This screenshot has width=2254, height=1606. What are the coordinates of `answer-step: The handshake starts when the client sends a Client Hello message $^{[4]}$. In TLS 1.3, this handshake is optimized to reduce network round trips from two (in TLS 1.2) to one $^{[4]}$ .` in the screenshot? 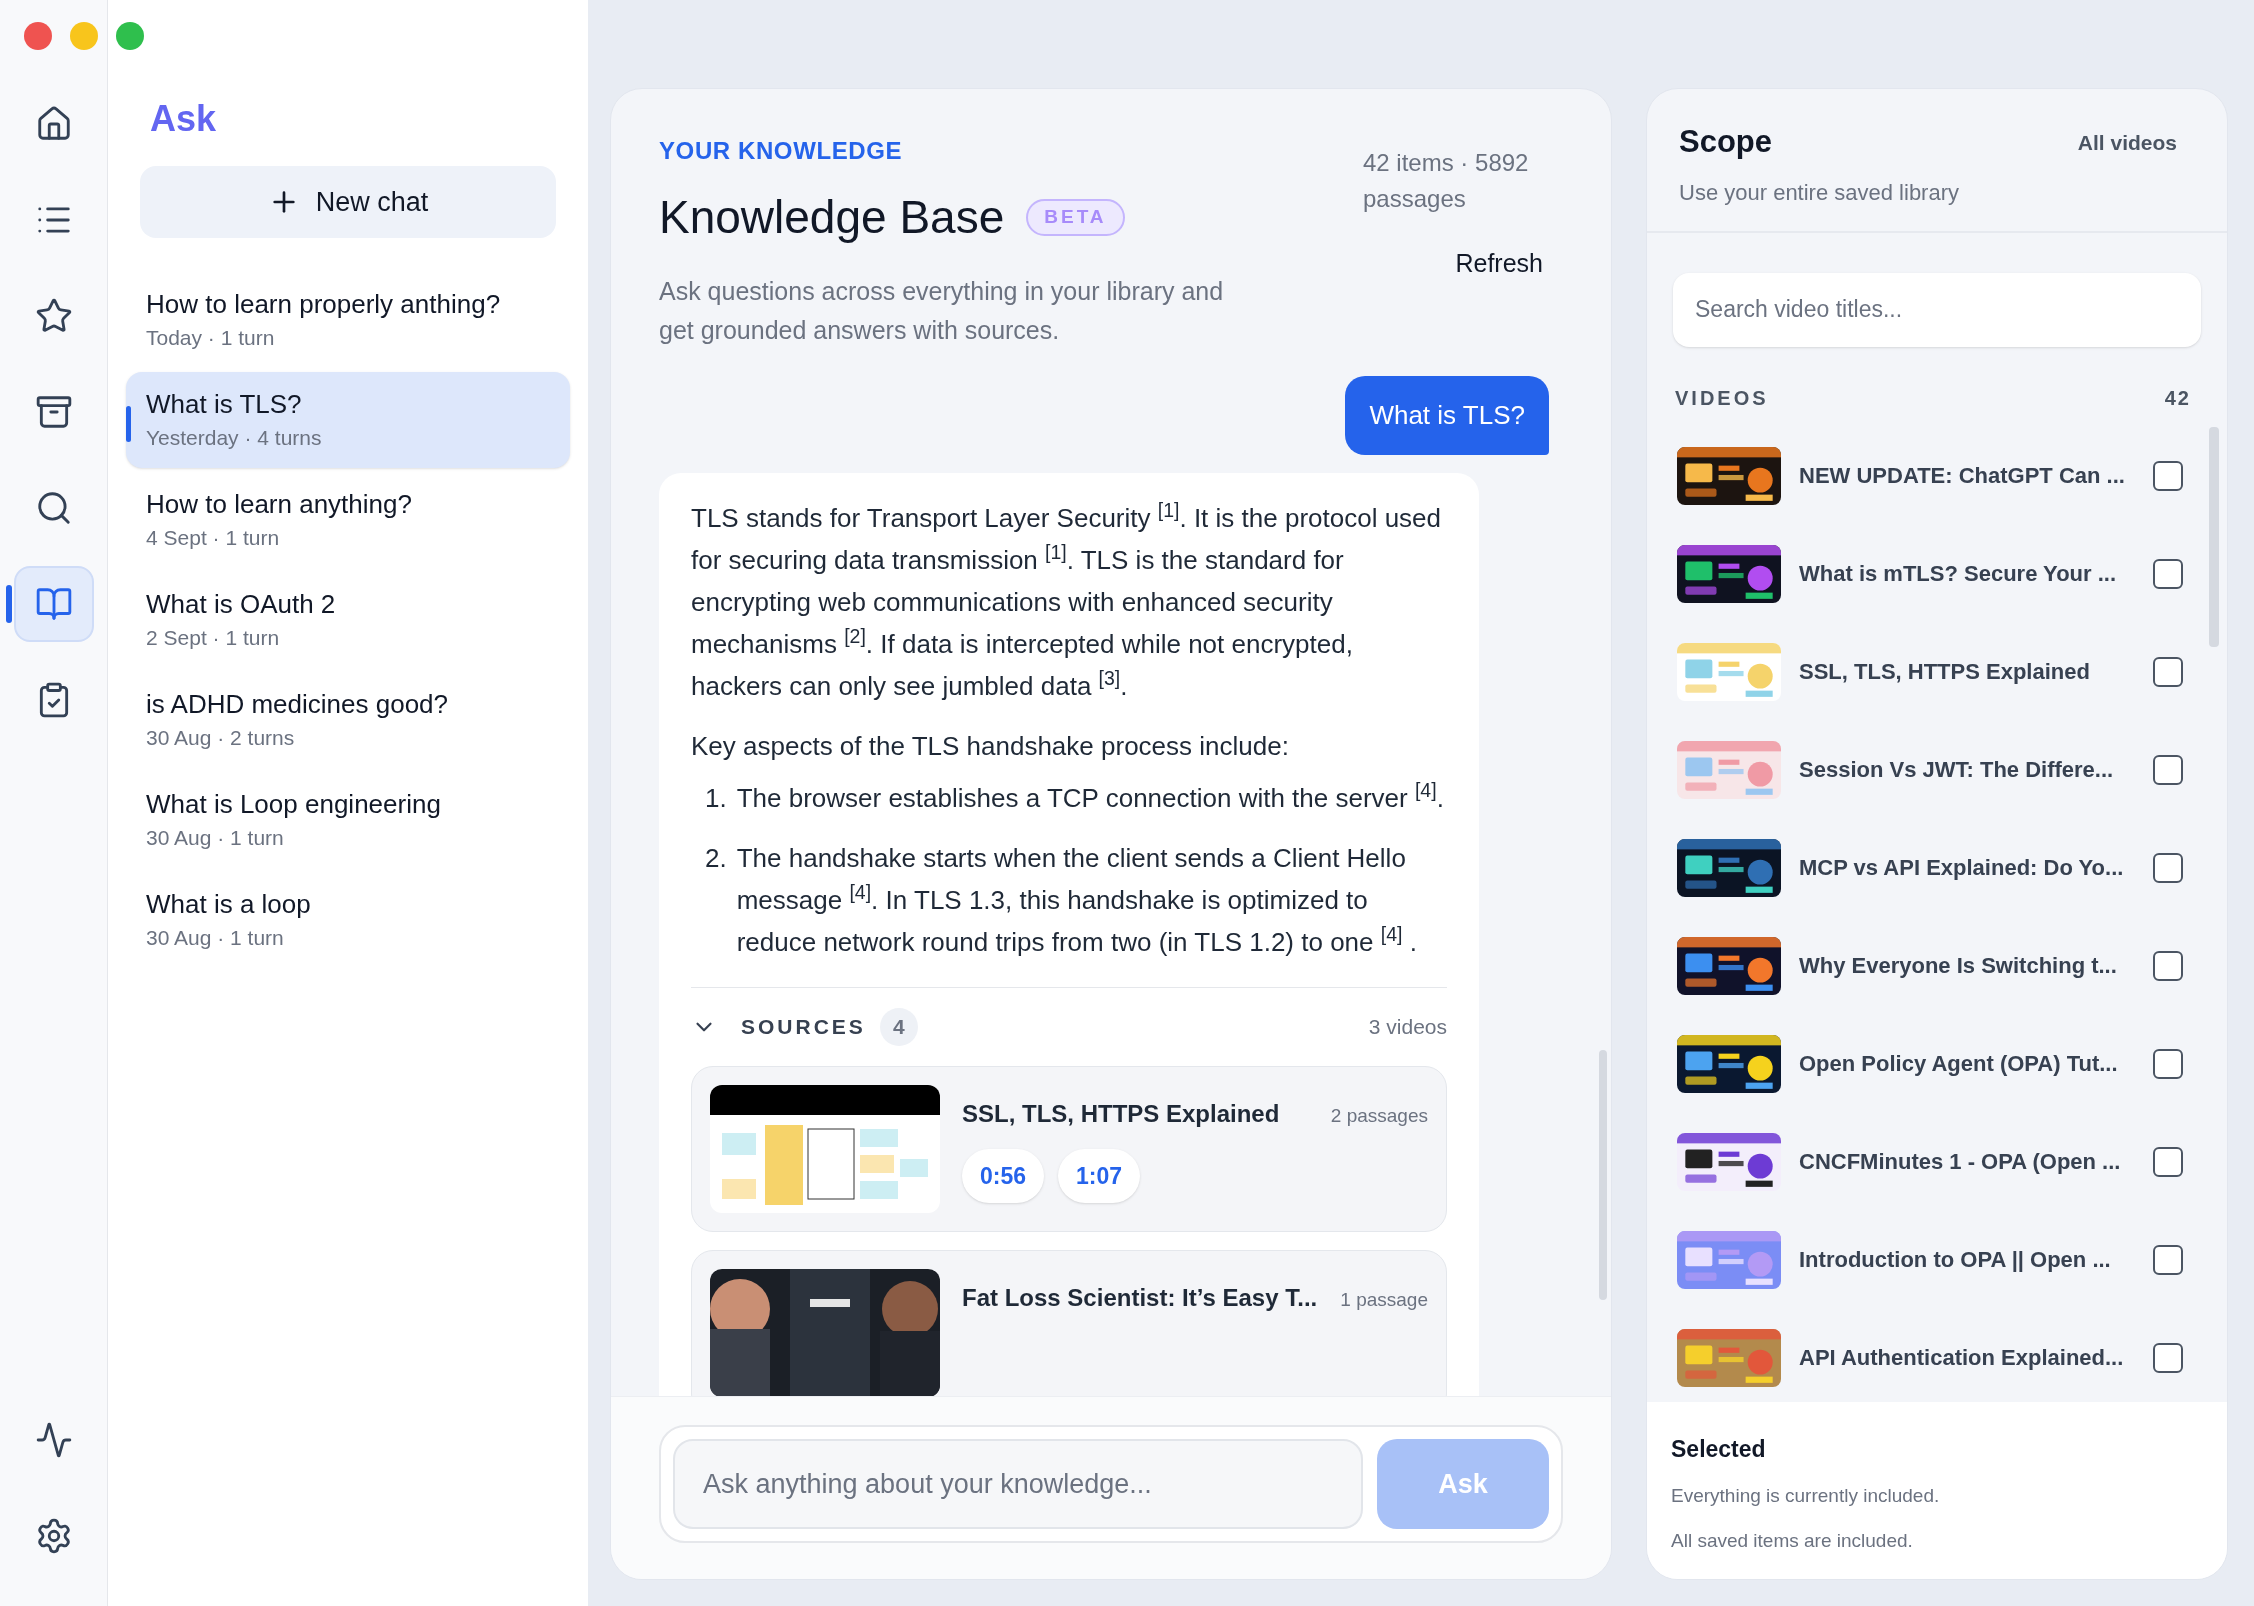 It's located at (1091, 900).